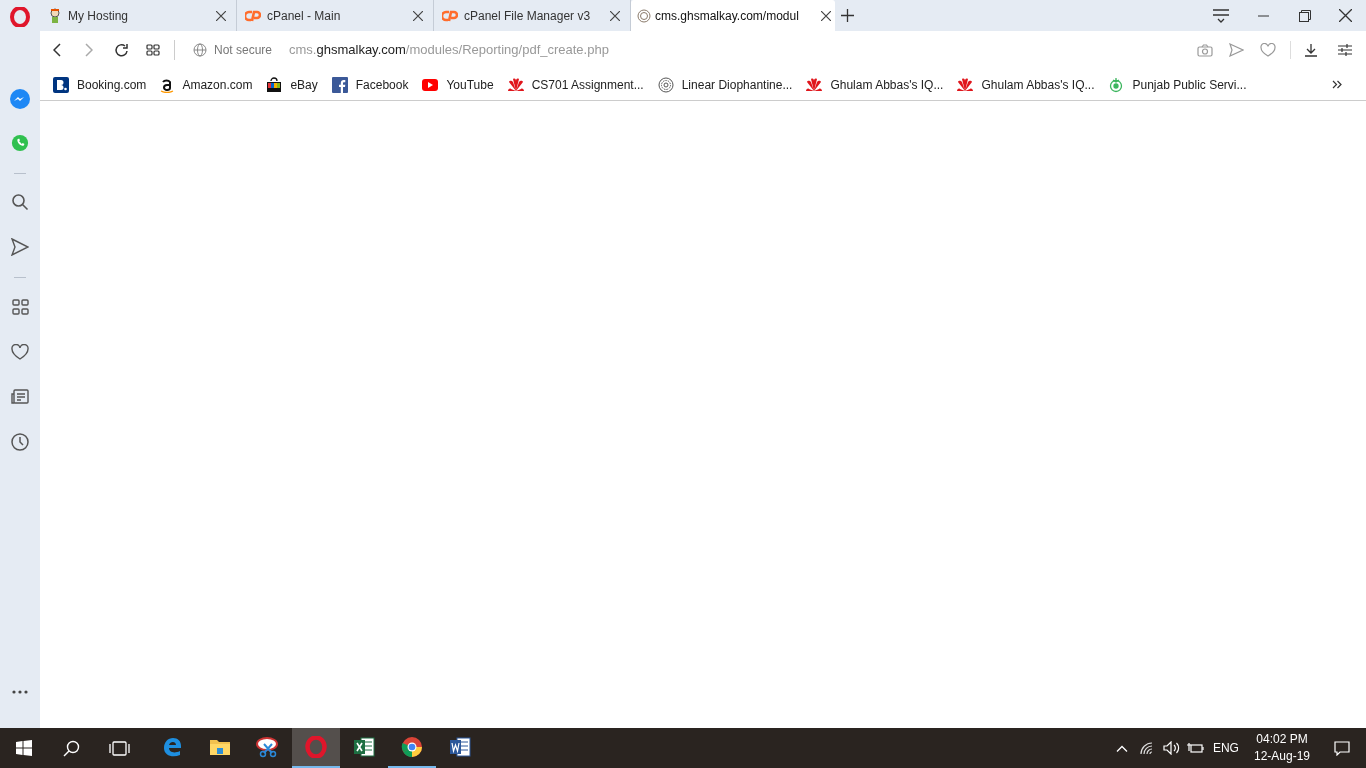 This screenshot has width=1366, height=768. What do you see at coordinates (339, 84) in the screenshot?
I see `facebook-icon` at bounding box center [339, 84].